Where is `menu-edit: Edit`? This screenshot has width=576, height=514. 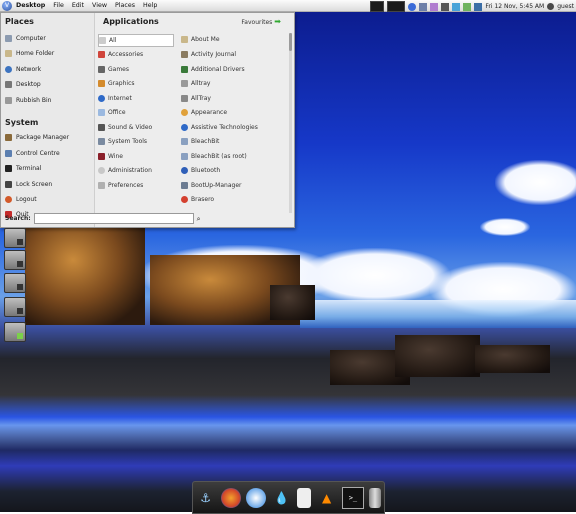
menu-edit: Edit is located at coordinates (78, 5).